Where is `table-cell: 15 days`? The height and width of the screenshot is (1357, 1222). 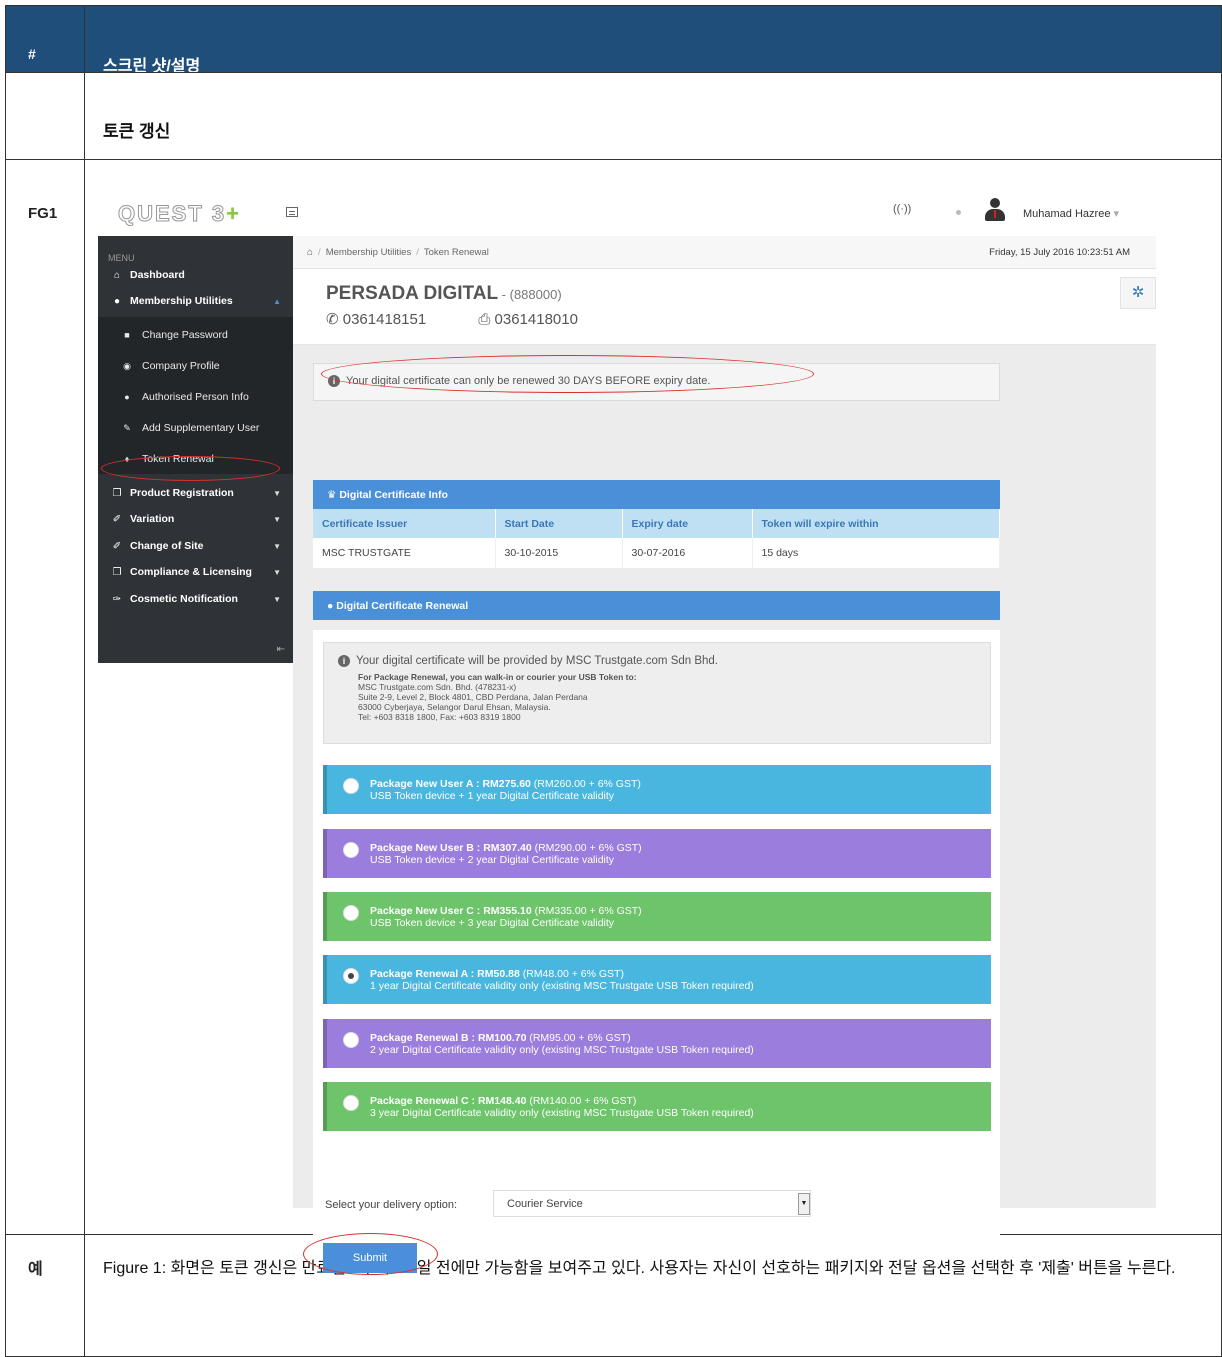
table-cell: 15 days is located at coordinates (876, 553).